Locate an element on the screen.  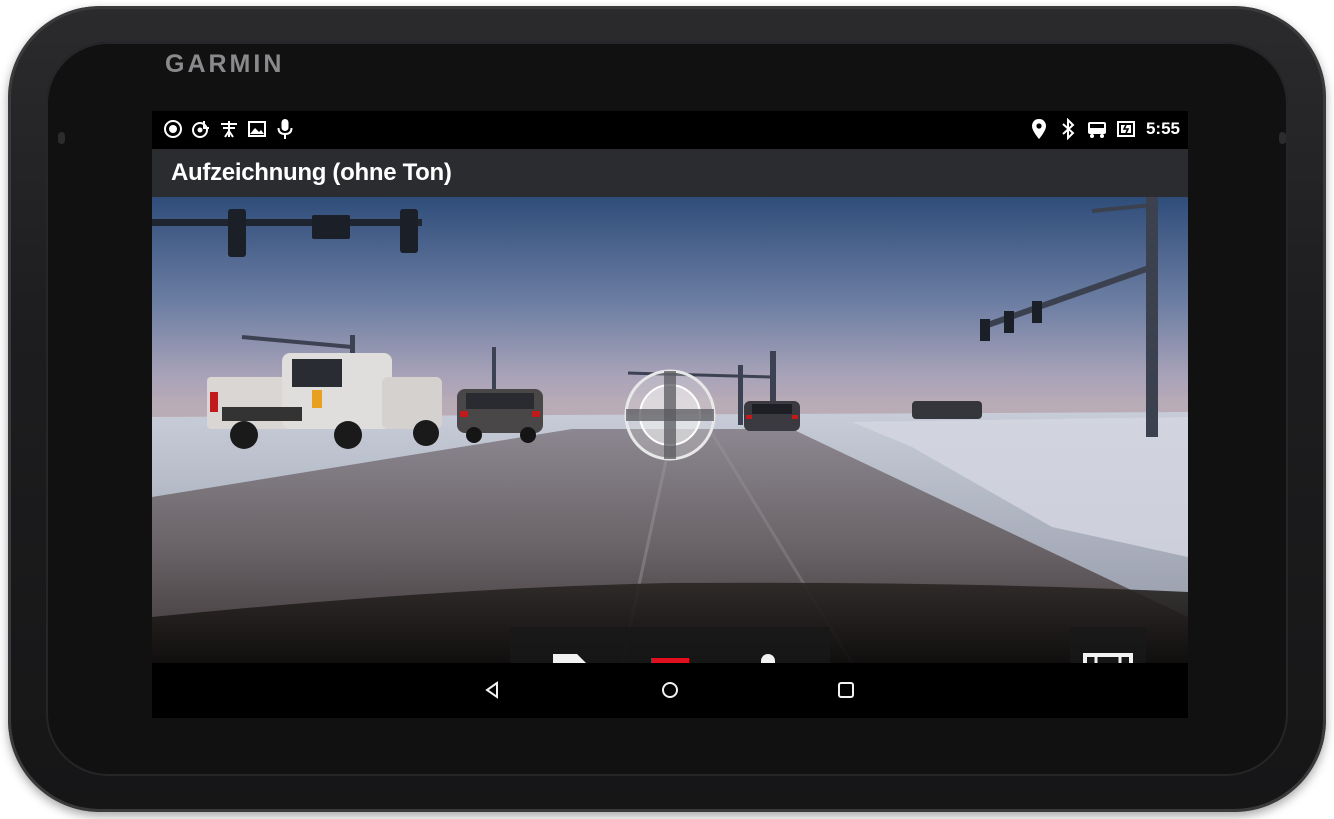
navigation-bar is located at coordinates (670, 690).